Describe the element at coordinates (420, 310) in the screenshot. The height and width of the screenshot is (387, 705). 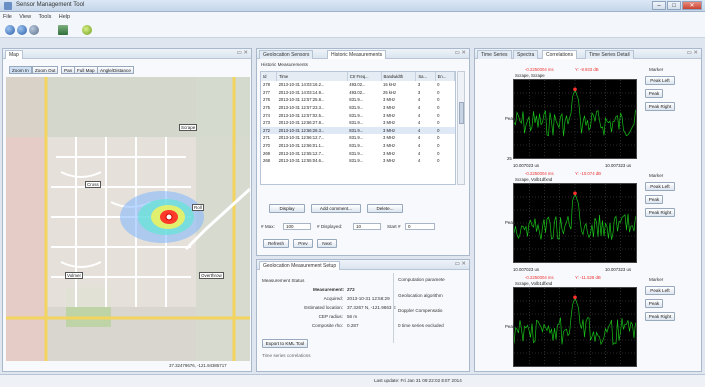
I see `param-doppler-compensation: Doppler Compensatio` at that location.